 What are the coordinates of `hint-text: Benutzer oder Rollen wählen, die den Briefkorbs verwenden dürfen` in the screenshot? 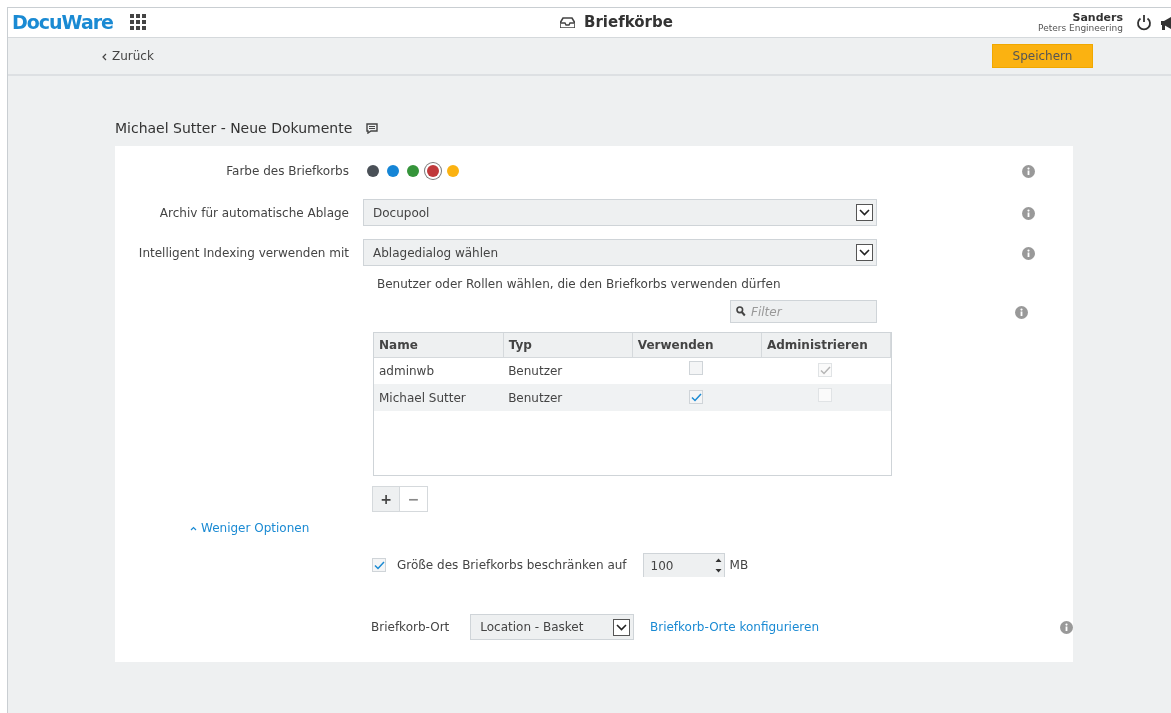 It's located at (579, 284).